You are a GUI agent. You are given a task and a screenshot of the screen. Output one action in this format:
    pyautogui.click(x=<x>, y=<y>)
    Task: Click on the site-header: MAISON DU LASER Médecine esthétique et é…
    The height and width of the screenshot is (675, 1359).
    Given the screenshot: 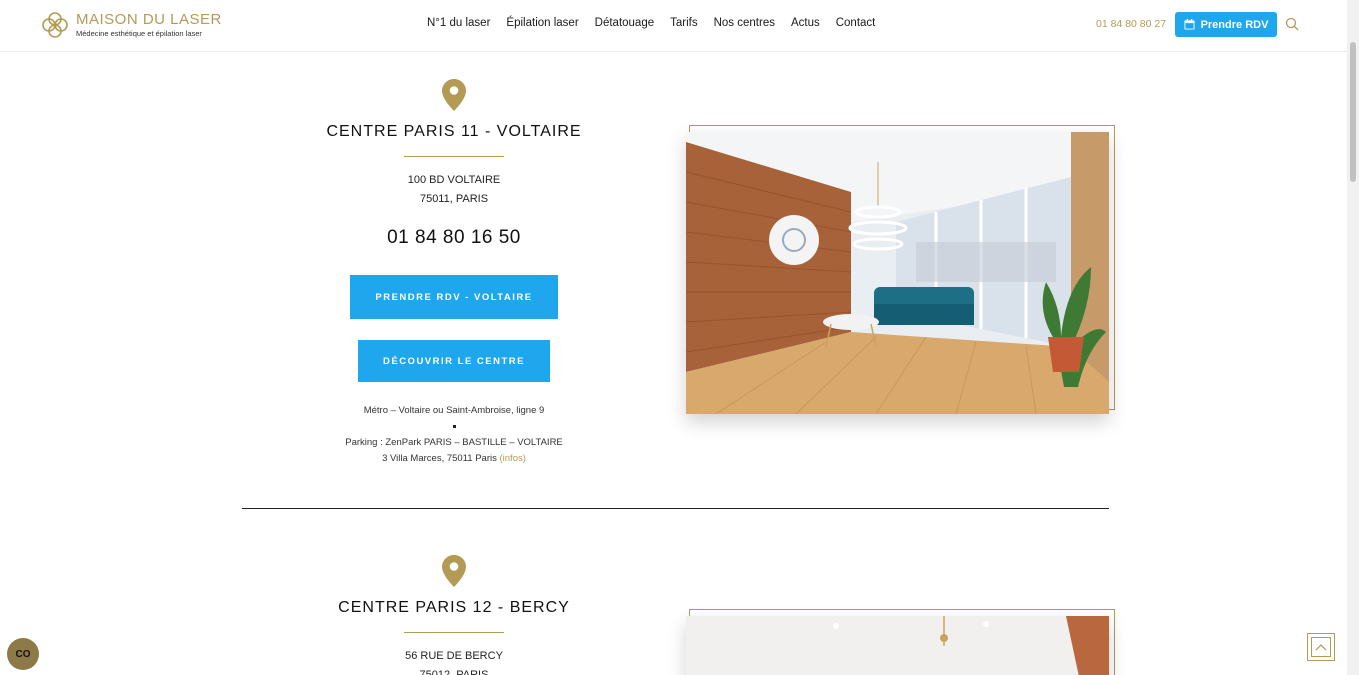 What is the action you would take?
    pyautogui.click(x=673, y=26)
    